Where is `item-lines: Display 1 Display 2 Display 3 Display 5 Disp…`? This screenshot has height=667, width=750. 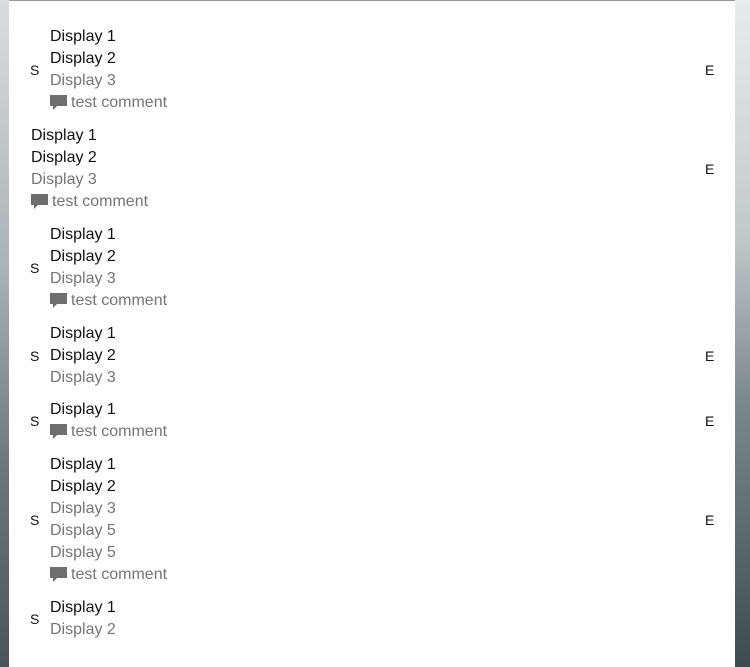
item-lines: Display 1 Display 2 Display 3 Display 5 Disp… is located at coordinates (108, 520).